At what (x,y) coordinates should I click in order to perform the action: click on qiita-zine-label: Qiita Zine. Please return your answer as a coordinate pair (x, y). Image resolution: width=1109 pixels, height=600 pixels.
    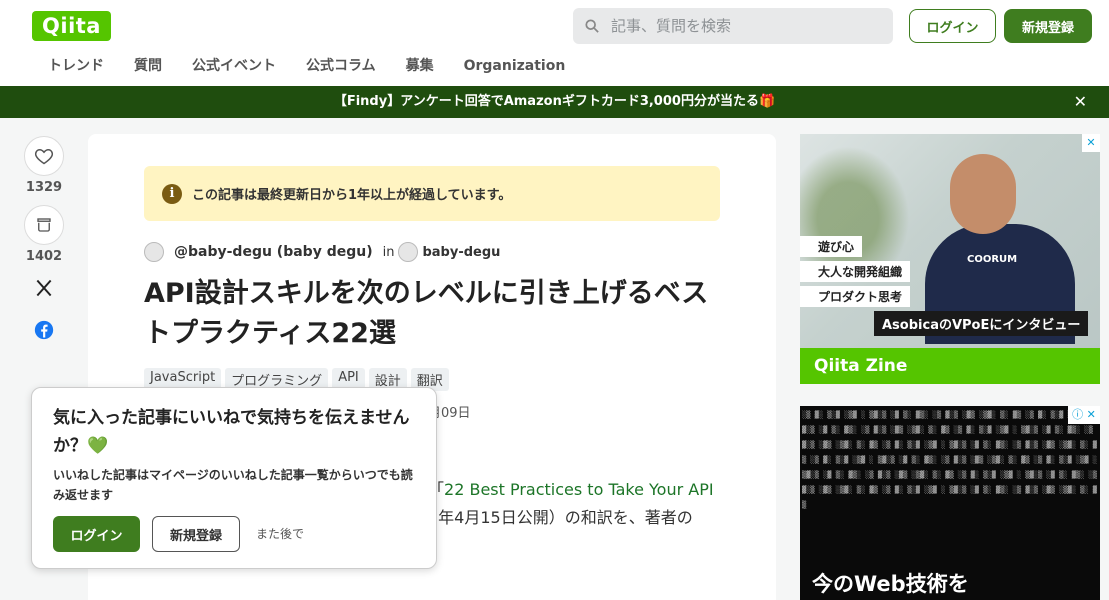
    Looking at the image, I should click on (950, 366).